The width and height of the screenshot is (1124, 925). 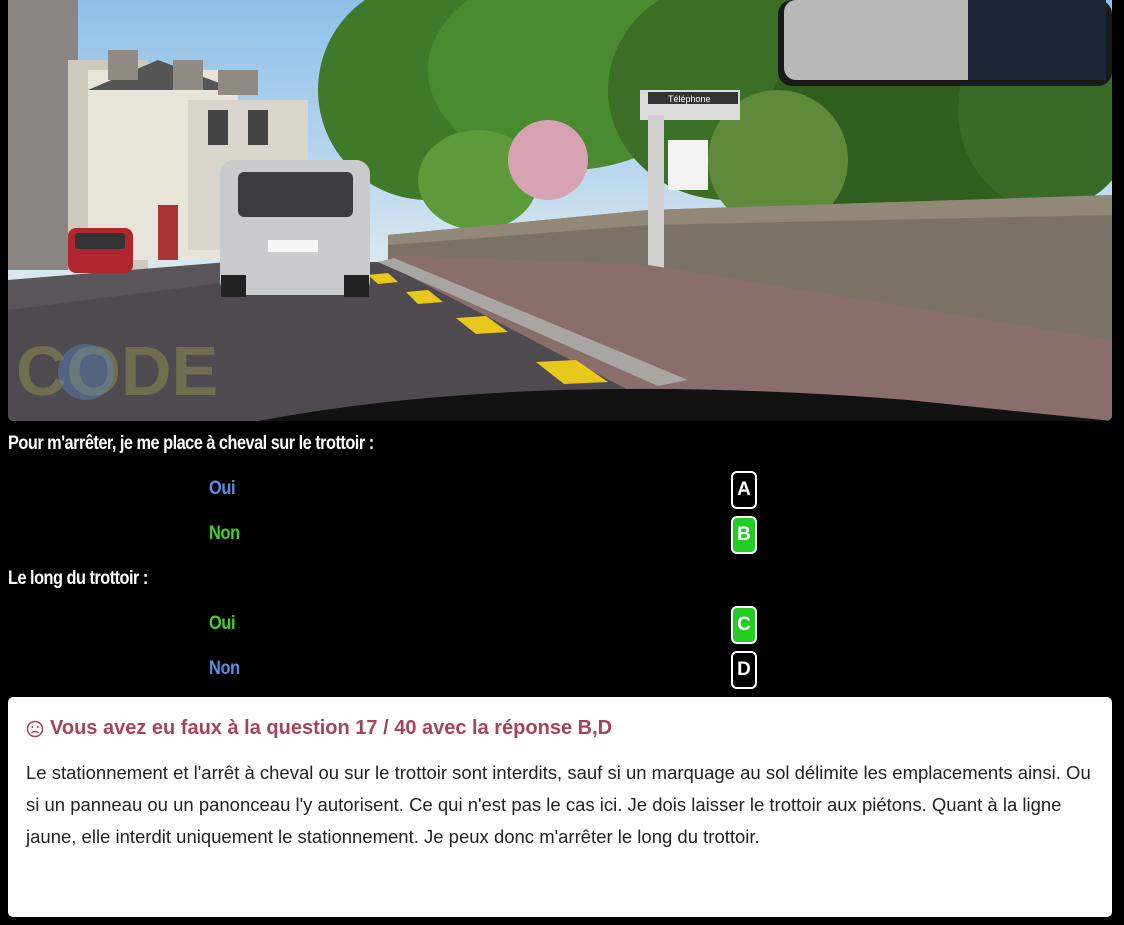 I want to click on answer-a-label: Oui, so click(x=222, y=489).